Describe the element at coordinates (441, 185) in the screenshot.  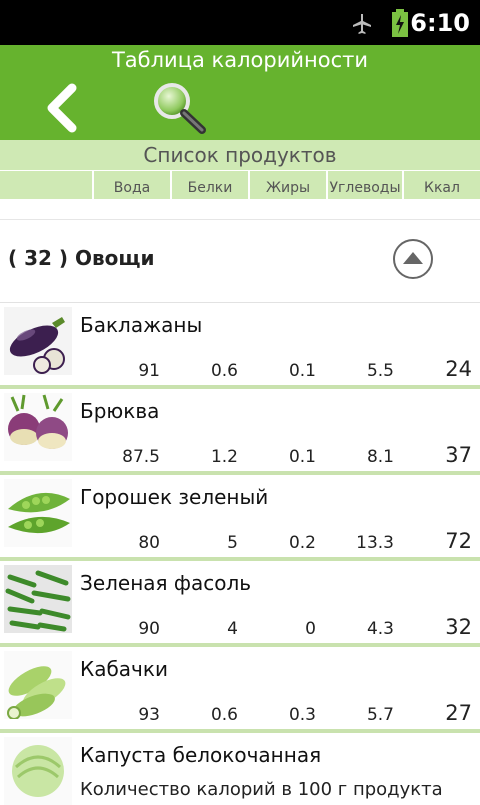
I see `column-kcal: Ккал` at that location.